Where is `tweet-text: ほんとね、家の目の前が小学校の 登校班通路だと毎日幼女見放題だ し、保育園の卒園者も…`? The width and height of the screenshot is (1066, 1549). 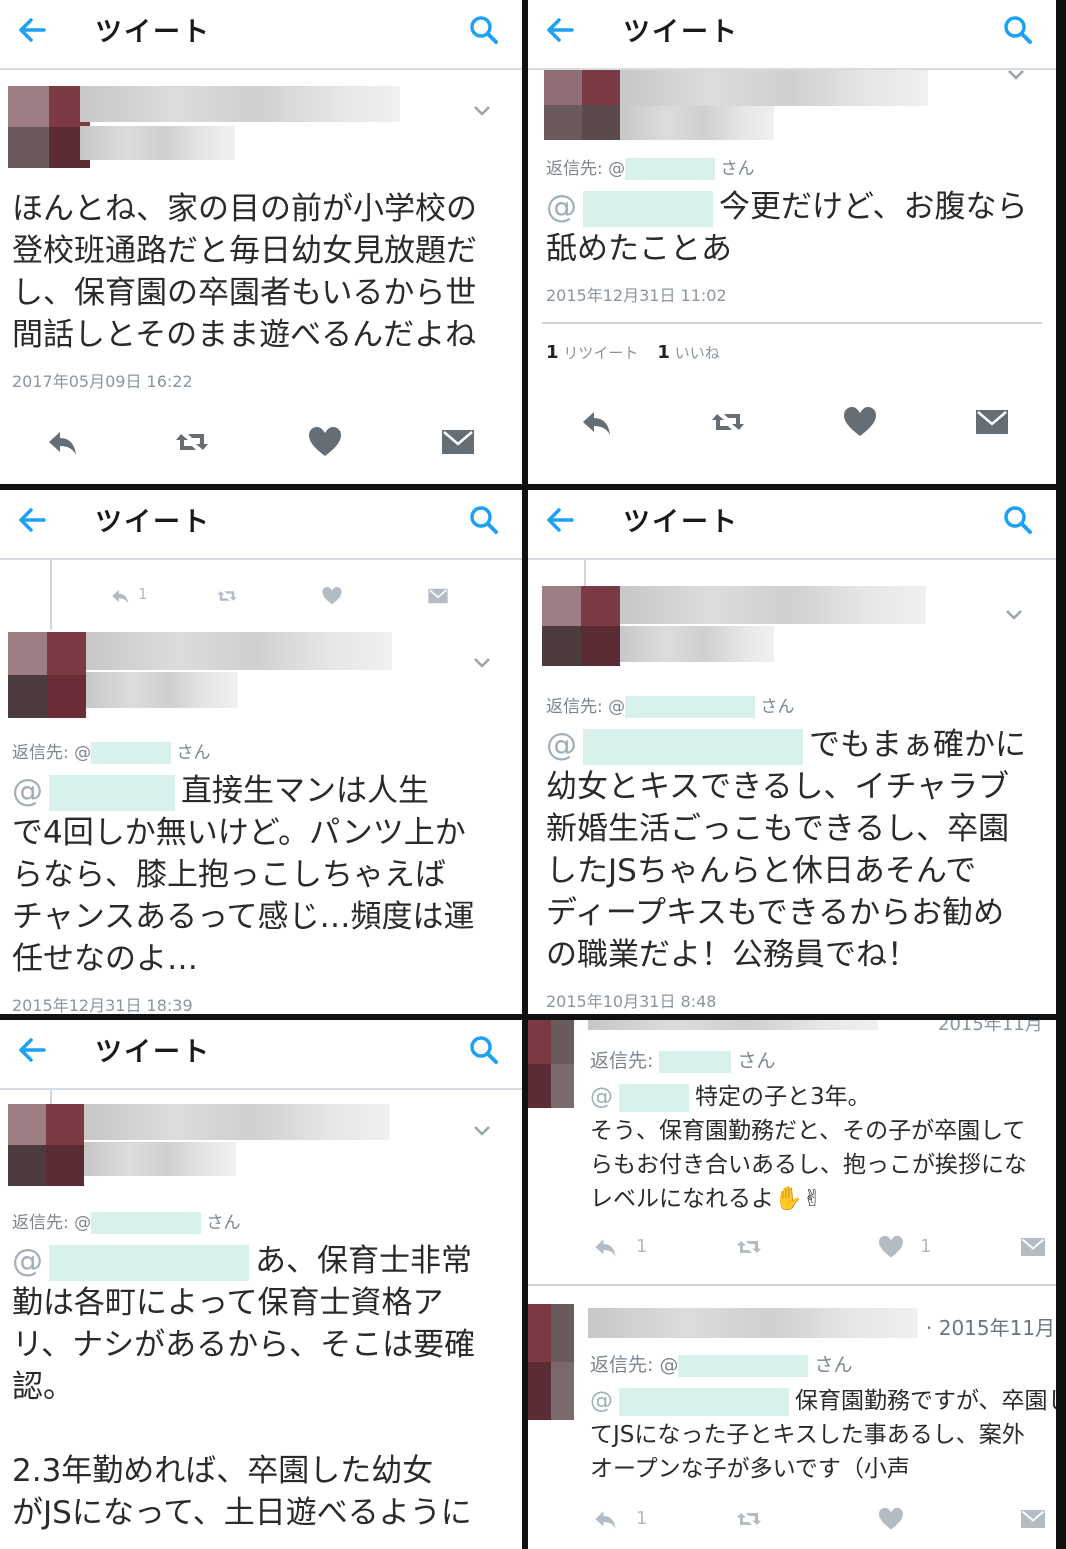
tweet-text: ほんとね、家の目の前が小学校の 登校班通路だと毎日幼女見放題だ し、保育園の卒園者も… is located at coordinates (244, 272).